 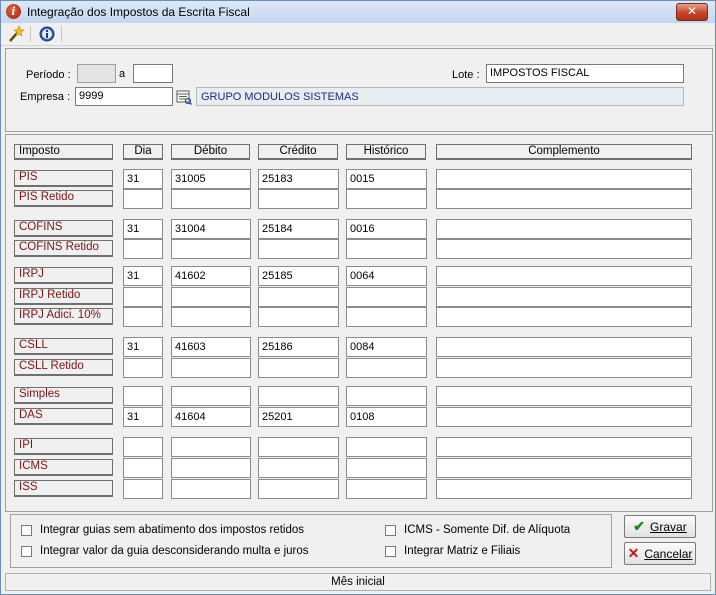 I want to click on col-header-complemento: Complemento, so click(x=564, y=152).